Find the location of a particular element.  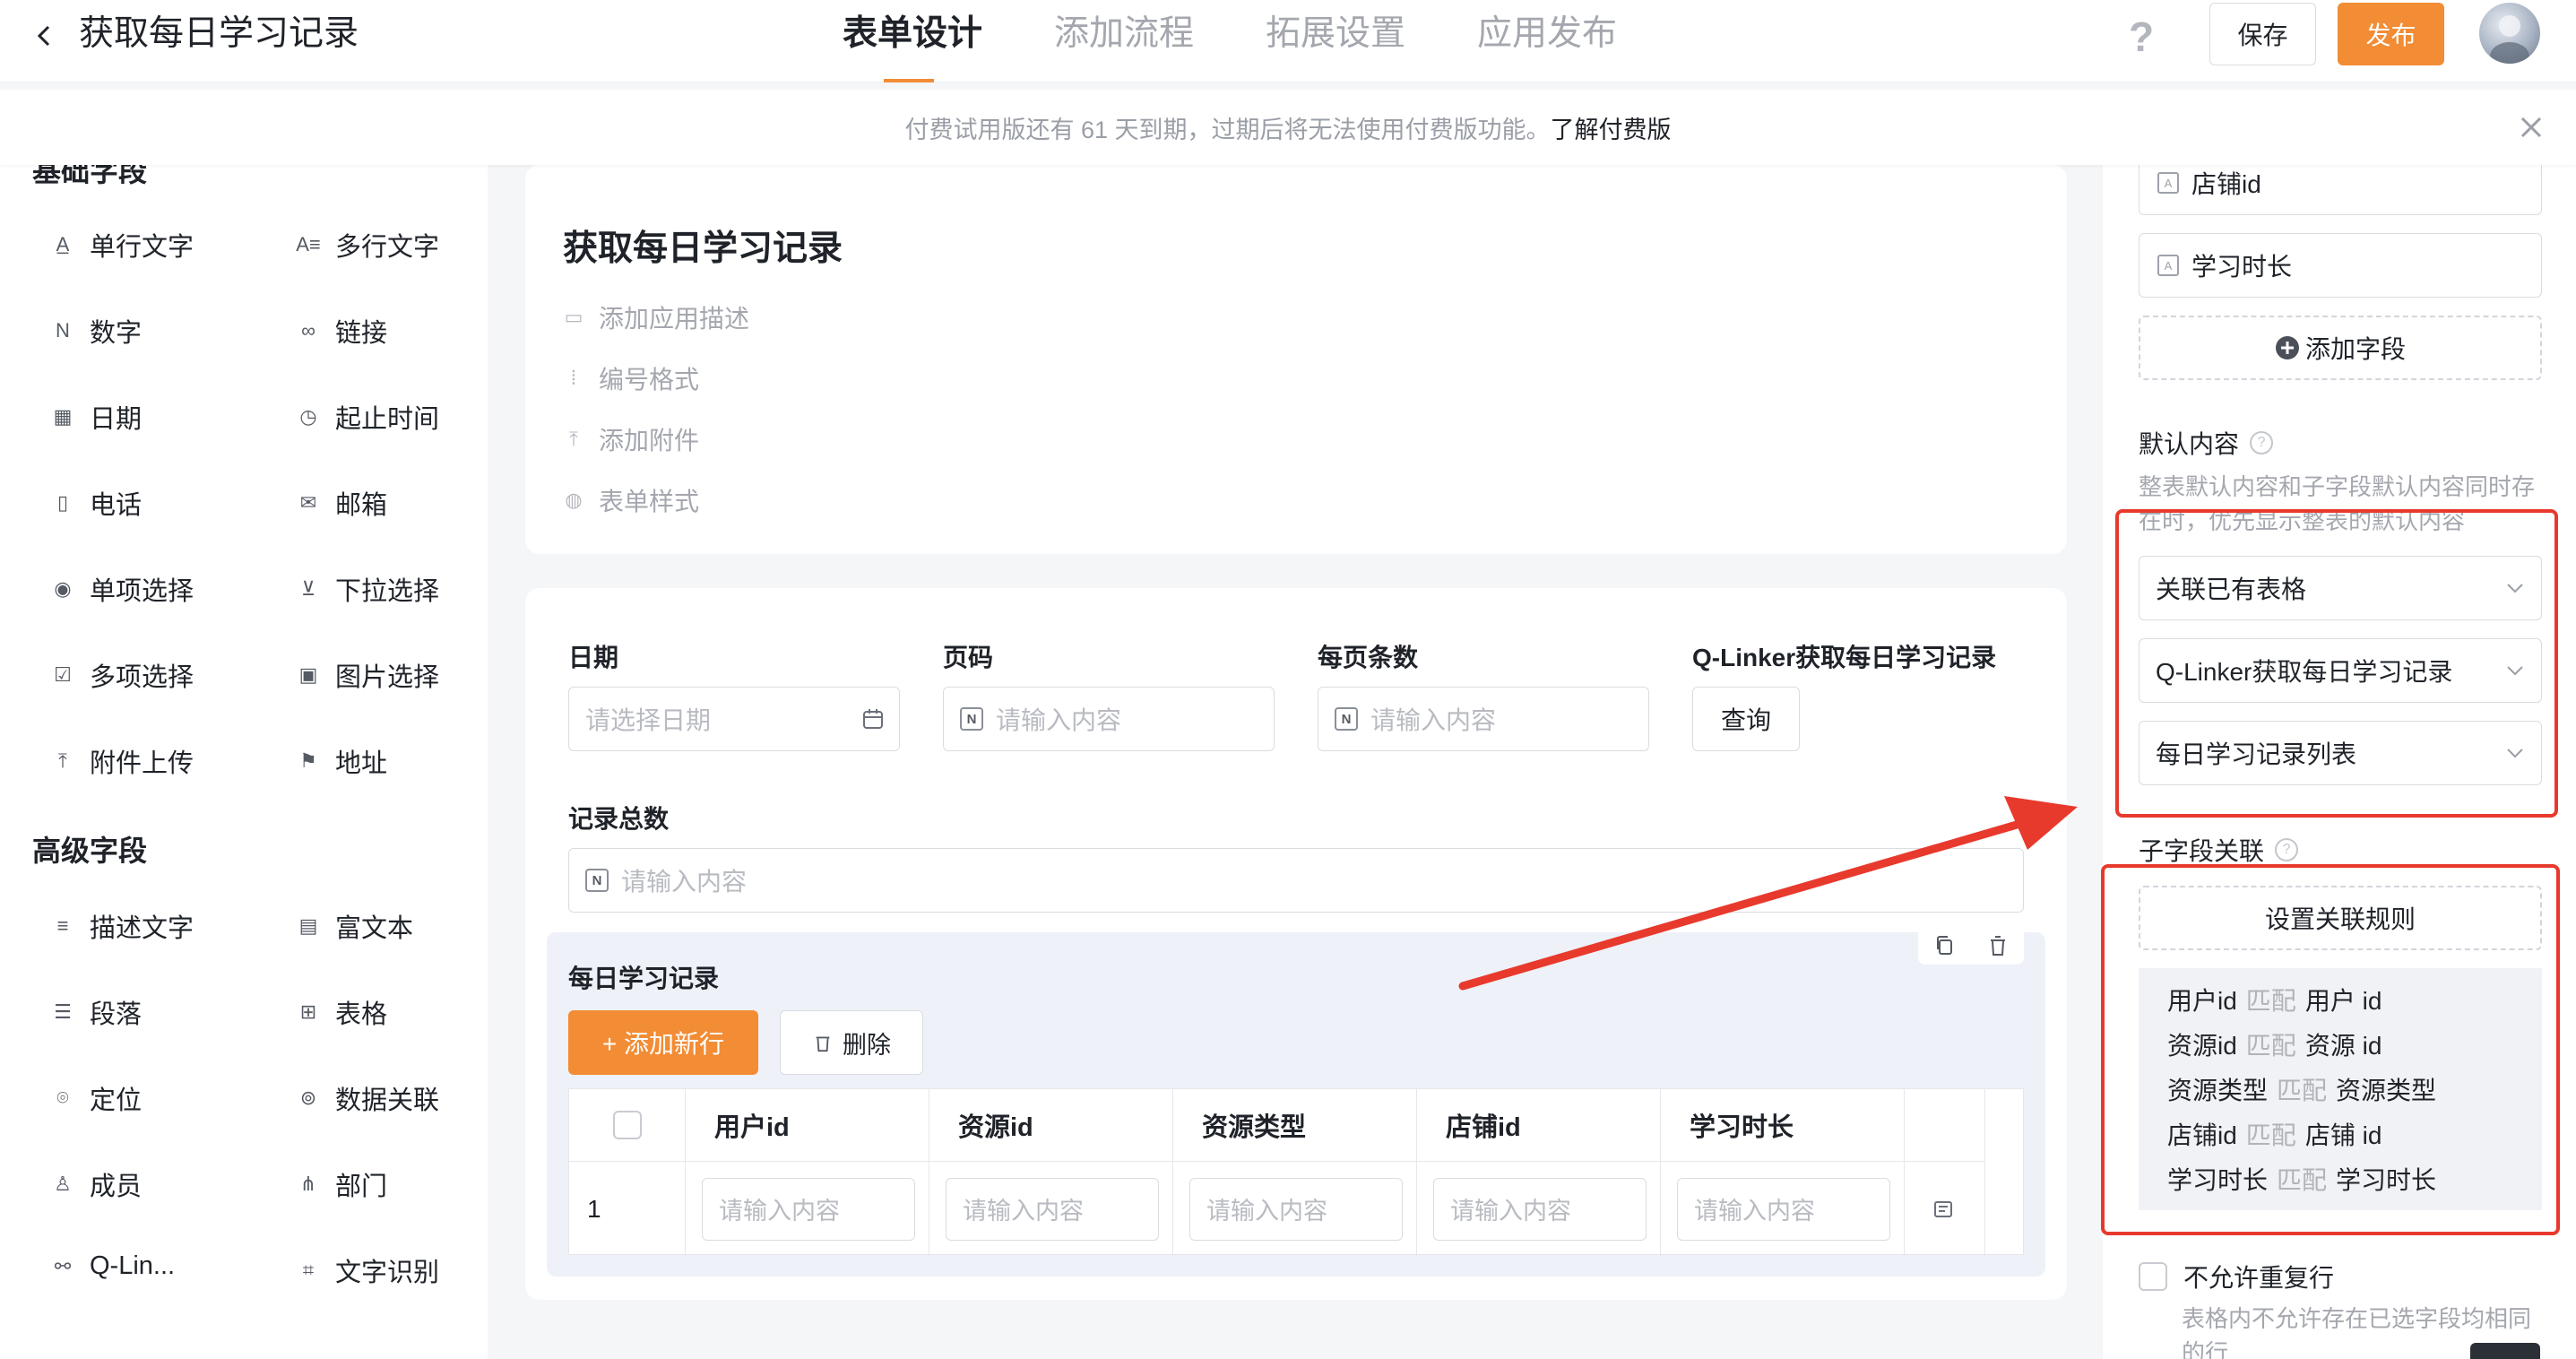

form-style-item: ◍ 表单样式 is located at coordinates (630, 500).